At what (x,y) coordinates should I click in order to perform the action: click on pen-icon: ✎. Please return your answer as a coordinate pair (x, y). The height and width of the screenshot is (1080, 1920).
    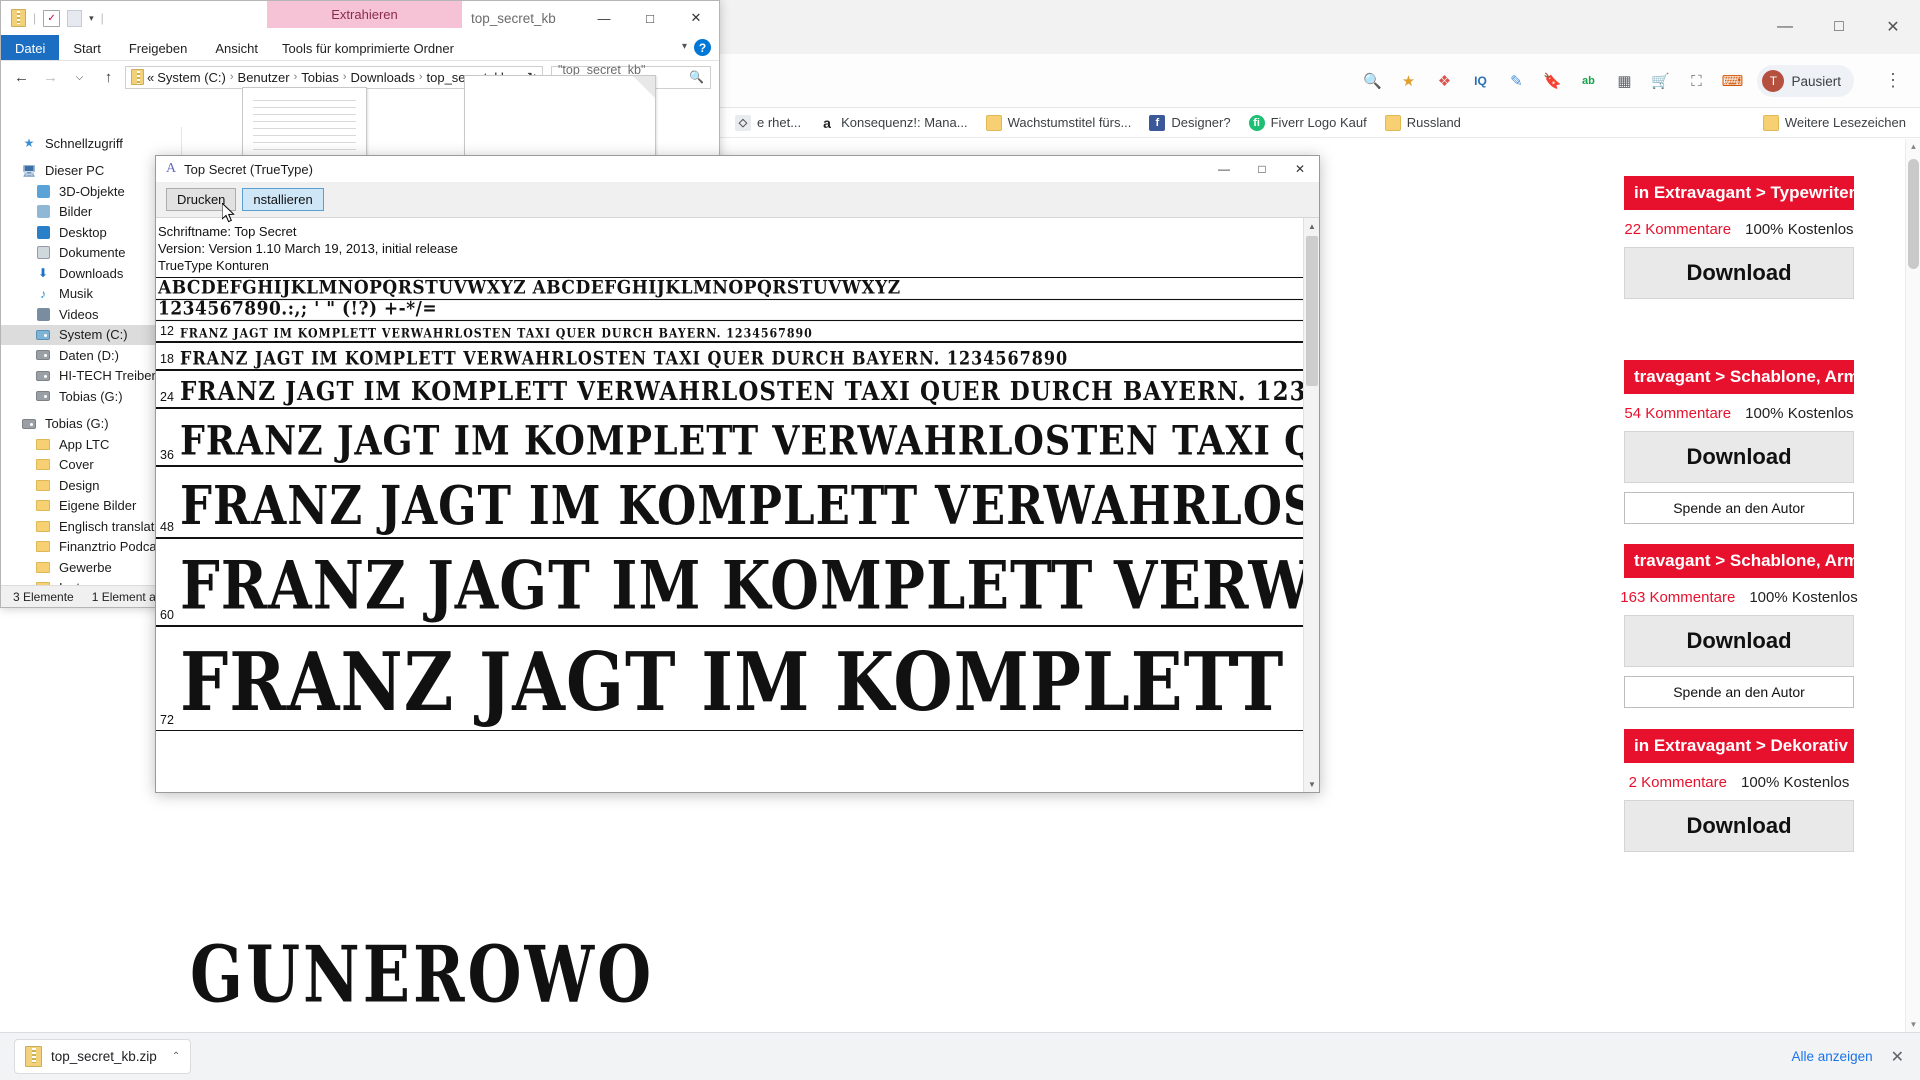
    Looking at the image, I should click on (1516, 81).